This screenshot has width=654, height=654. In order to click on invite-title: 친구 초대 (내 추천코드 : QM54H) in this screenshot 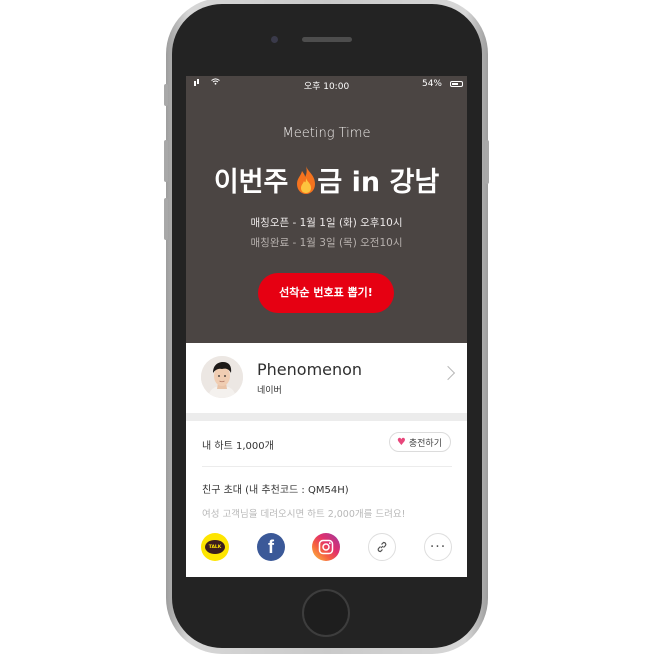, I will do `click(275, 490)`.